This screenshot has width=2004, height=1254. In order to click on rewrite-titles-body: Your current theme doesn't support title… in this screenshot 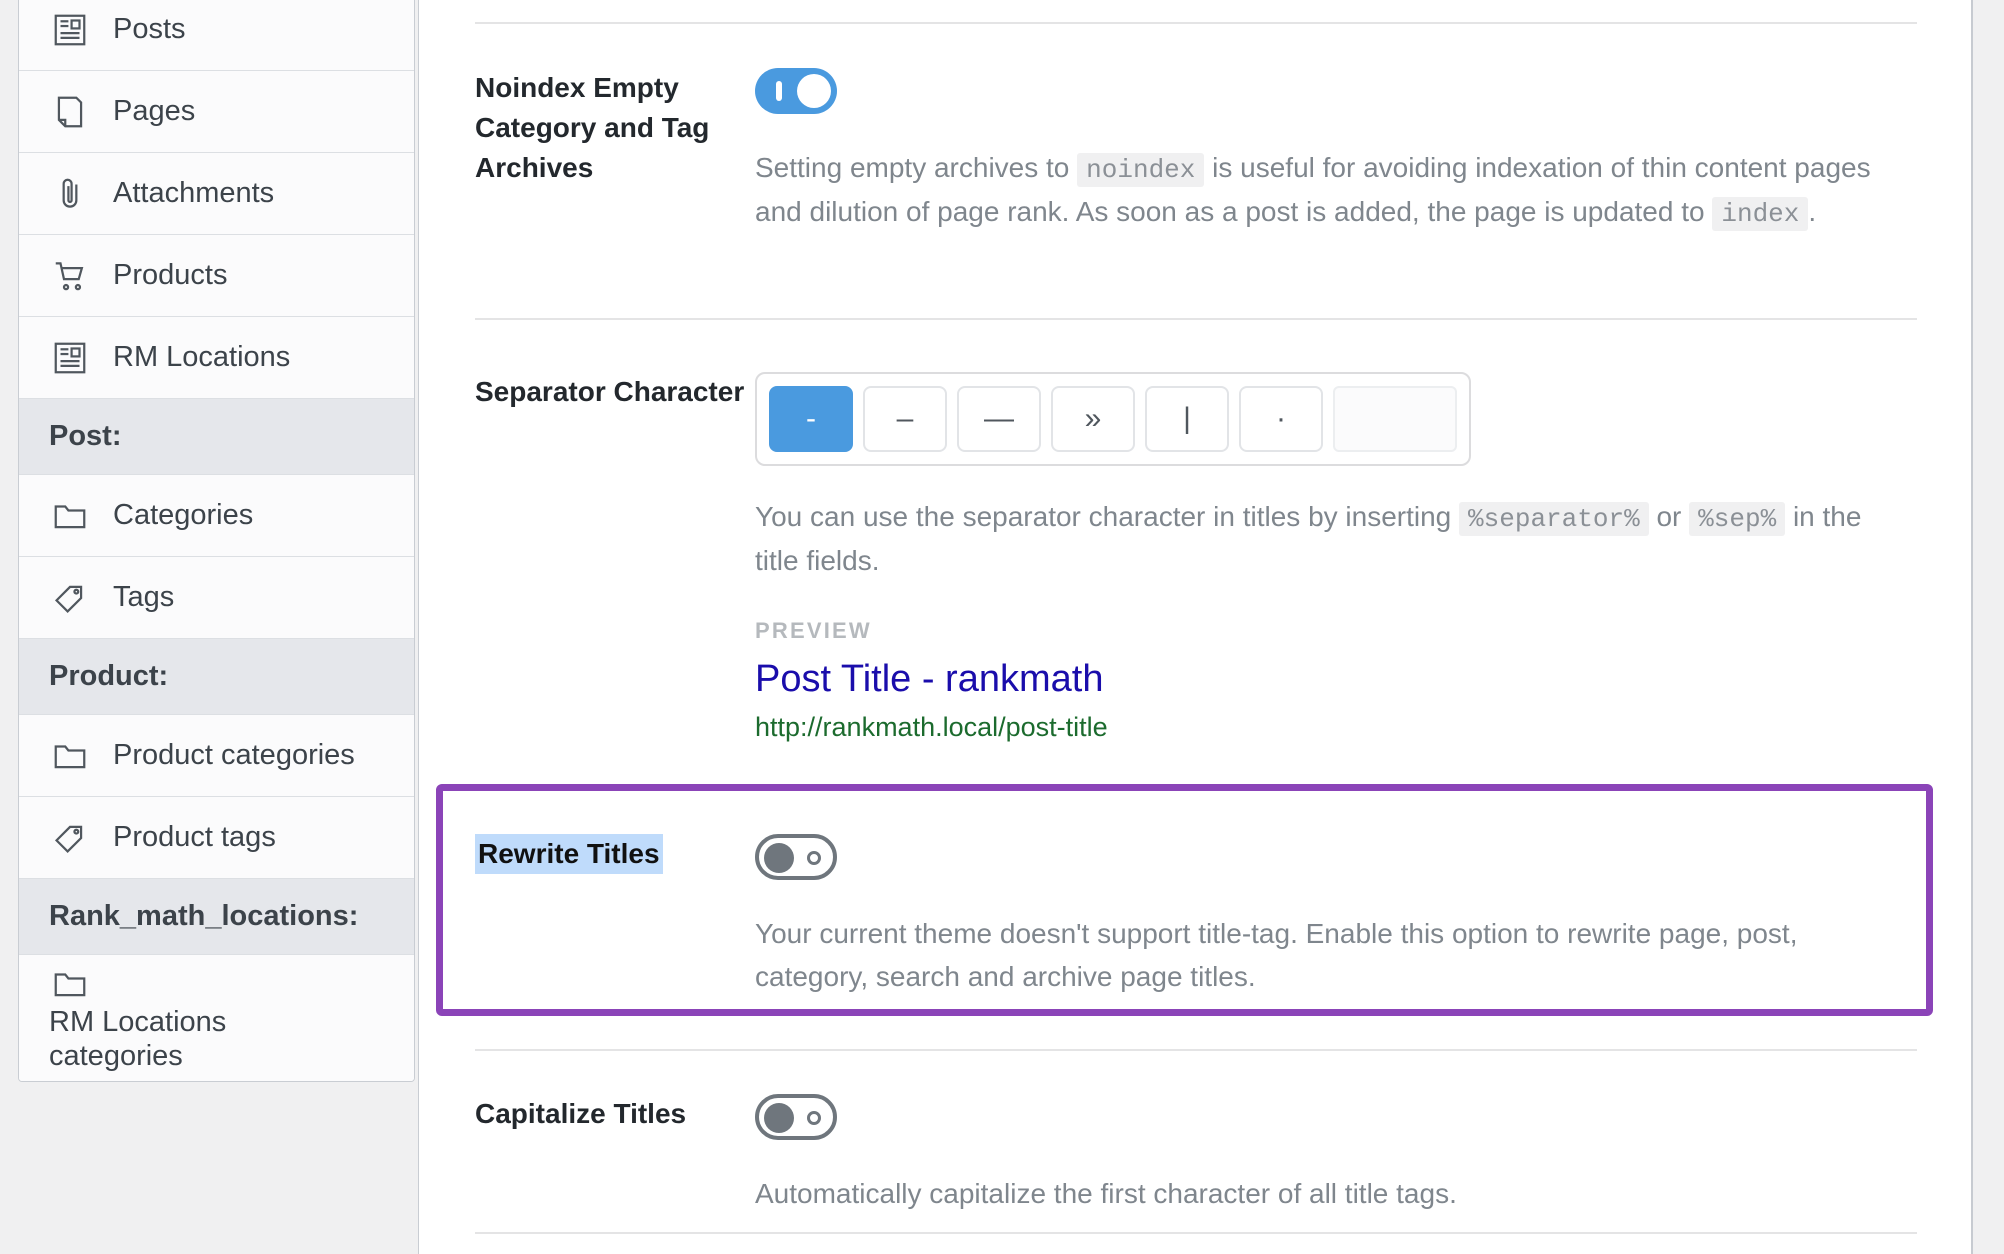, I will do `click(1315, 916)`.